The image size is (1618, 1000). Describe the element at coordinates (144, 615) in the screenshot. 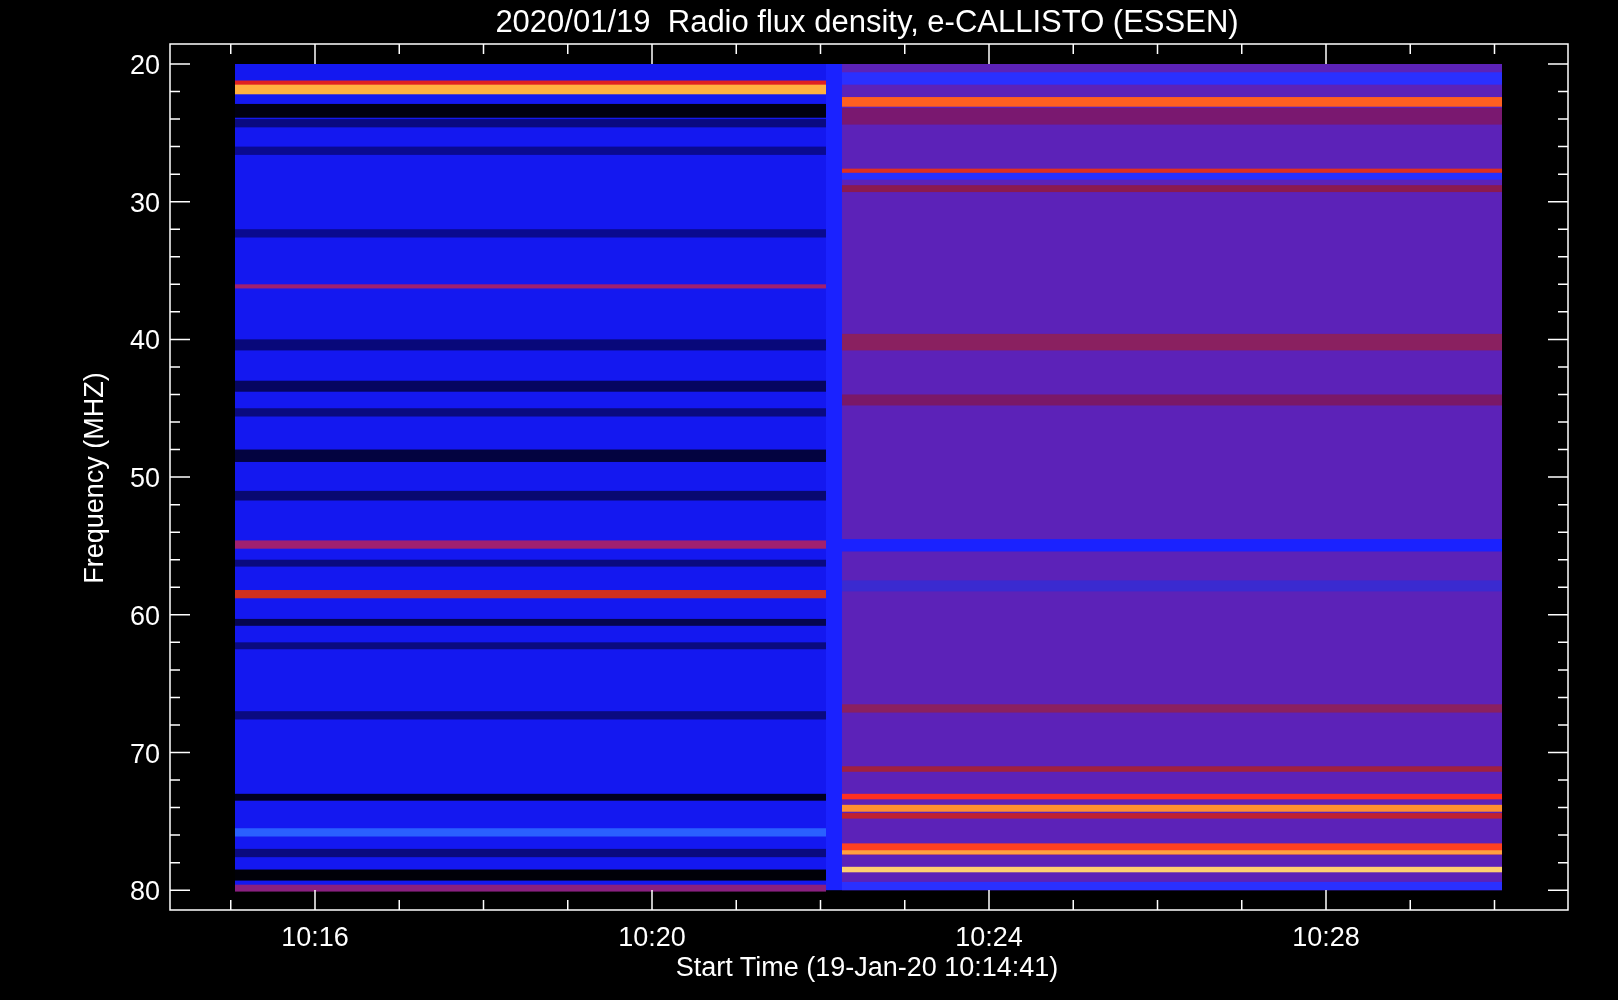

I see `y-tick-label: 60` at that location.